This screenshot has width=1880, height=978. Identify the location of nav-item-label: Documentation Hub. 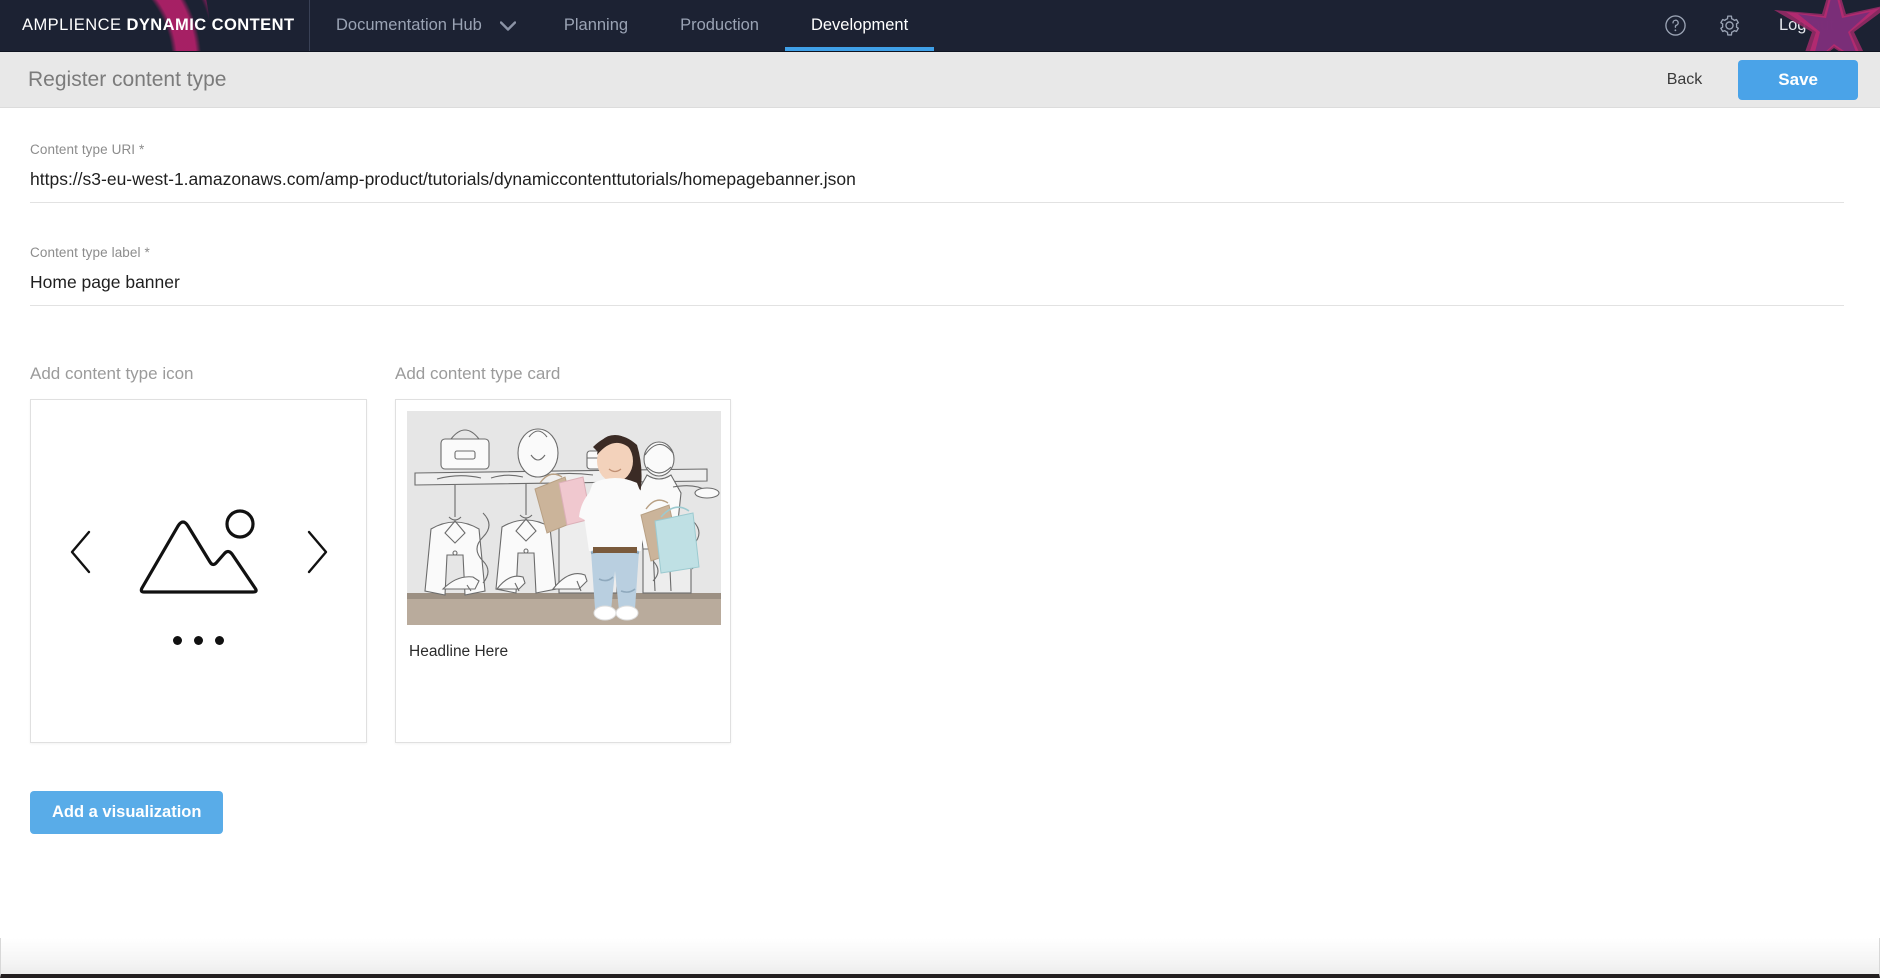
(409, 25).